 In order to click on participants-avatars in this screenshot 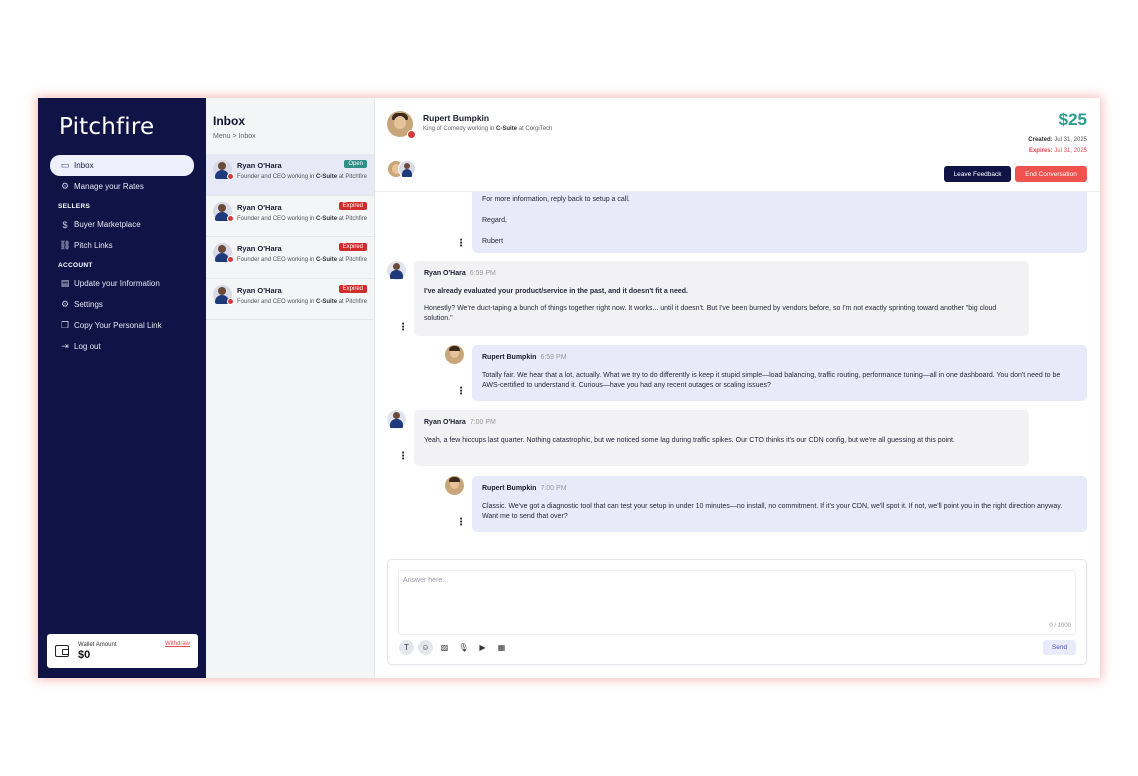, I will do `click(404, 169)`.